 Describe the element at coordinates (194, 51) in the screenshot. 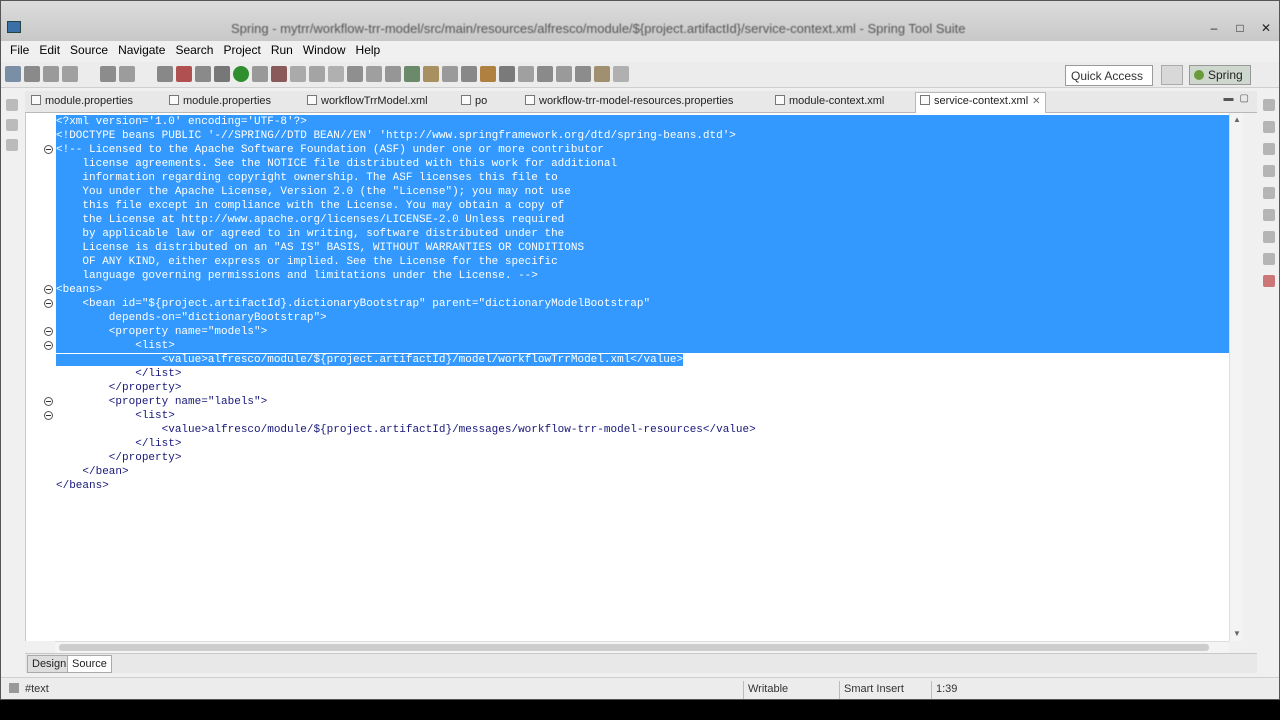

I see `menu-search: Search` at that location.